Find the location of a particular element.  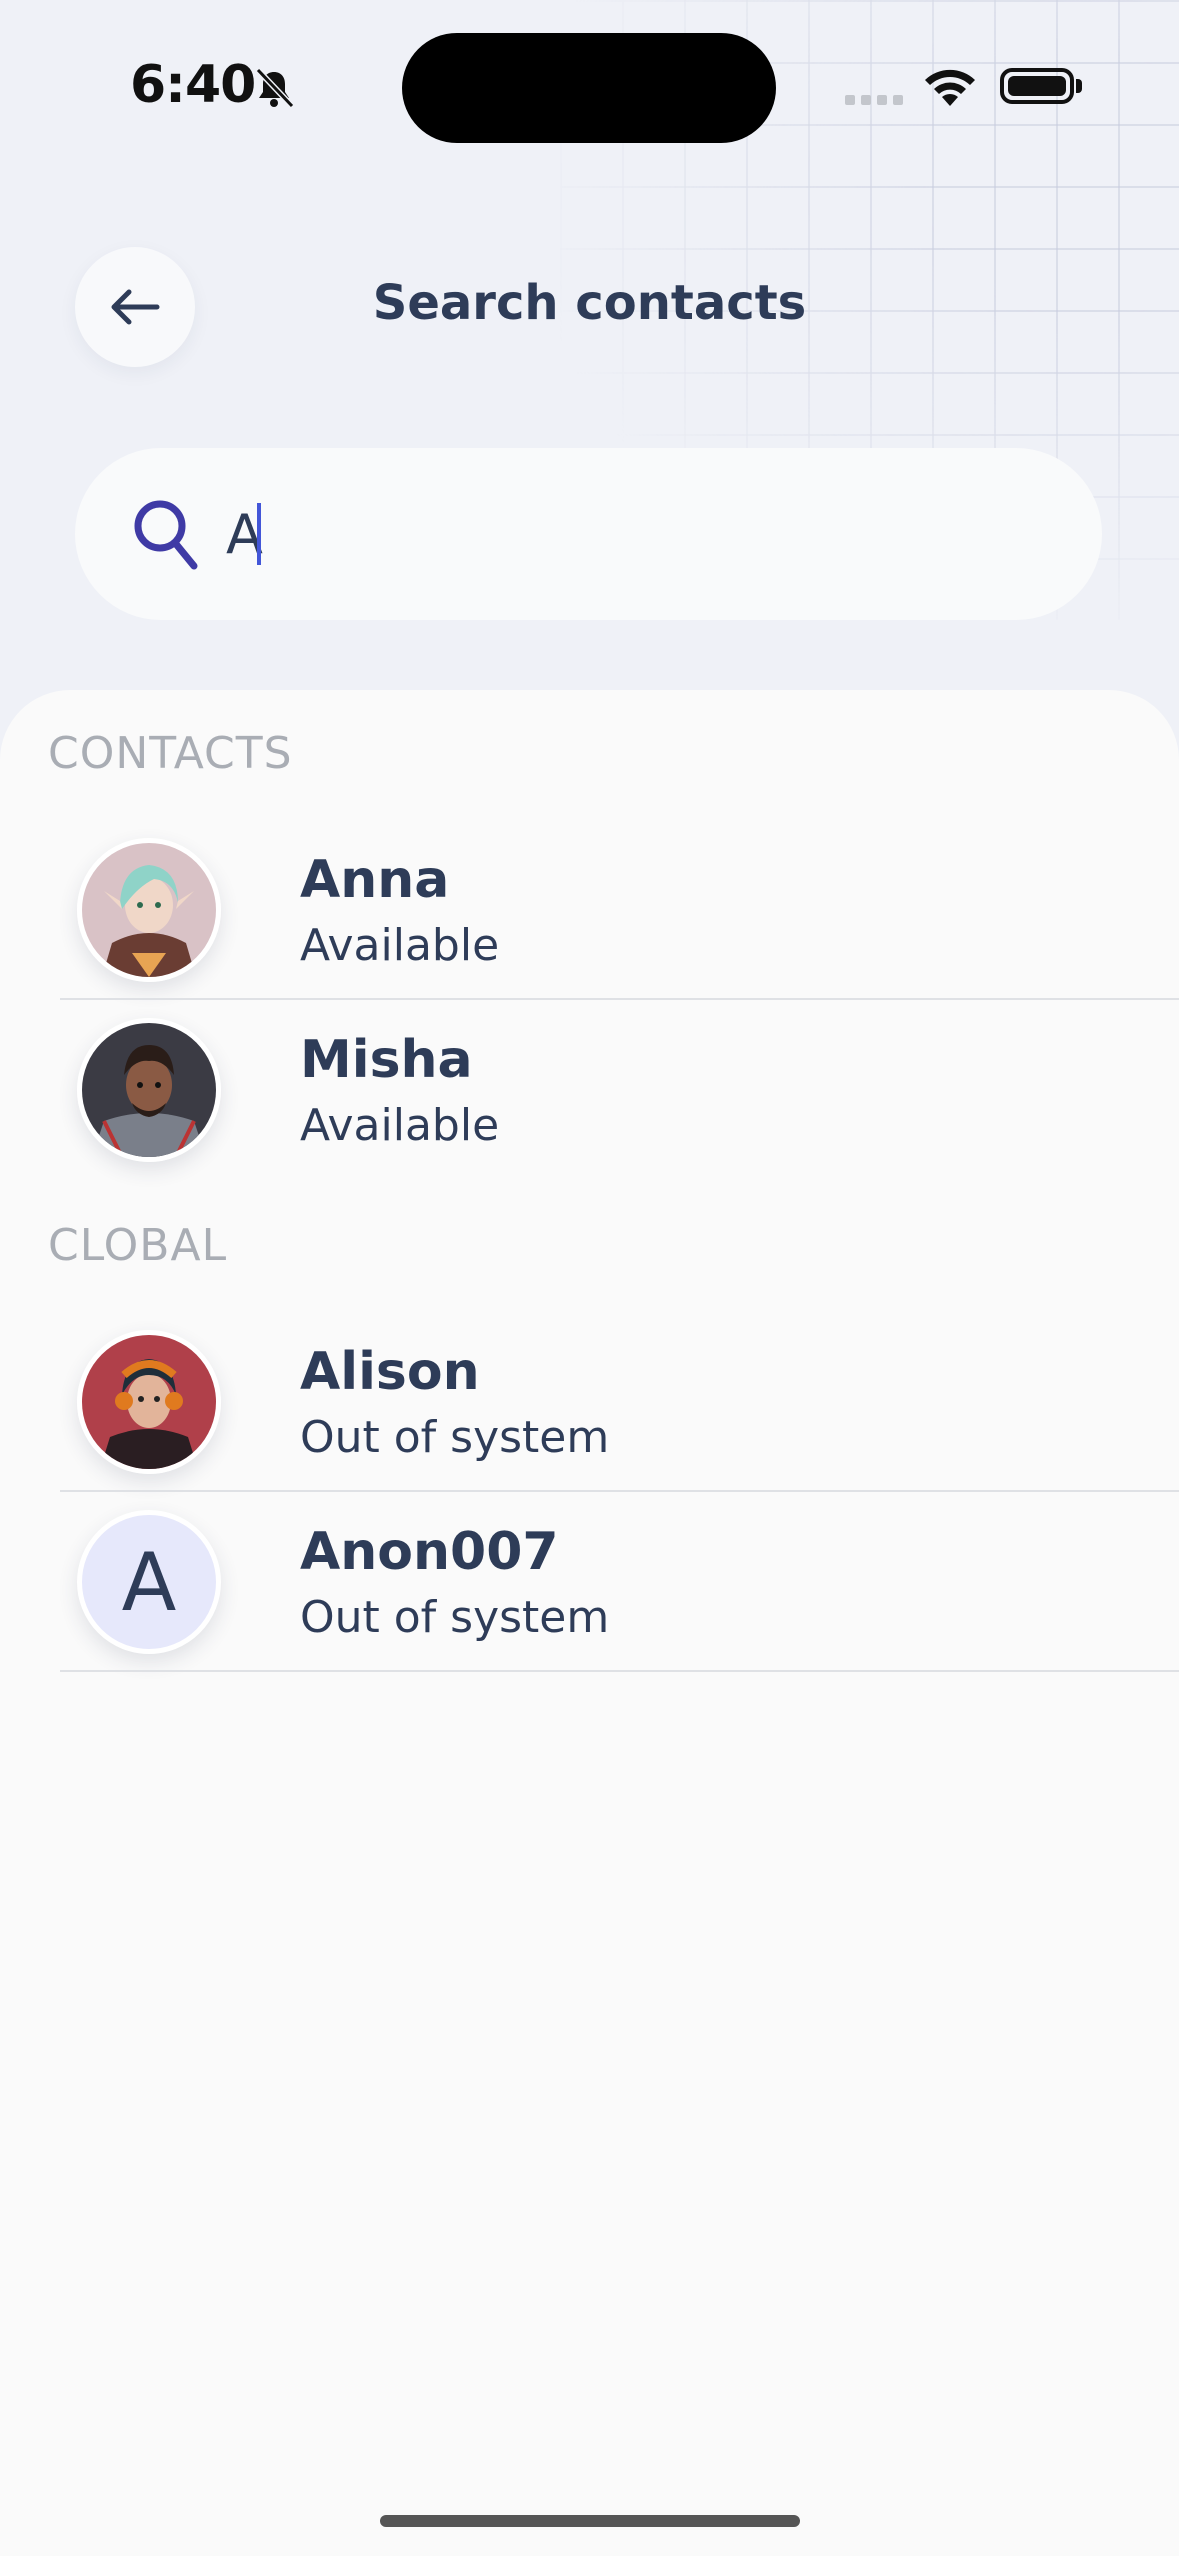

avatar-anna is located at coordinates (149, 910).